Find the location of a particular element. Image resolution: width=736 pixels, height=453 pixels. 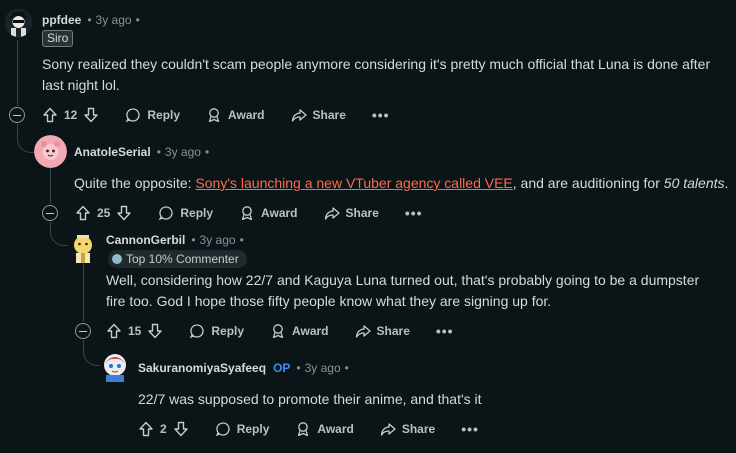

comment-actions: 15 Reply Award Share ••• is located at coordinates (280, 331).